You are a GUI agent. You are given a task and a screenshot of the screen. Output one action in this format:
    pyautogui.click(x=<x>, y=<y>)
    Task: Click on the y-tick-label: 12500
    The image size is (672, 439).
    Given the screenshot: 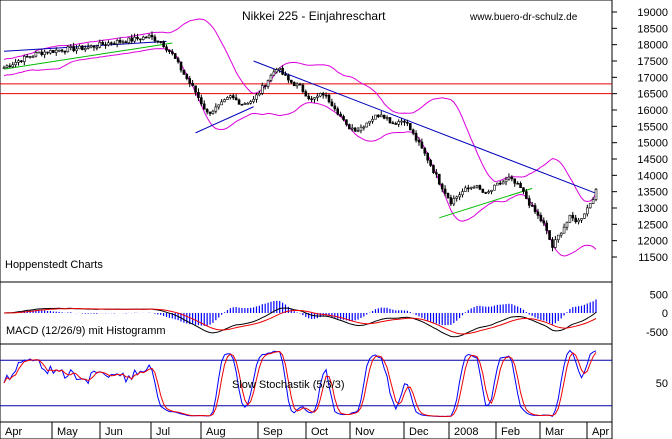 What is the action you would take?
    pyautogui.click(x=652, y=225)
    